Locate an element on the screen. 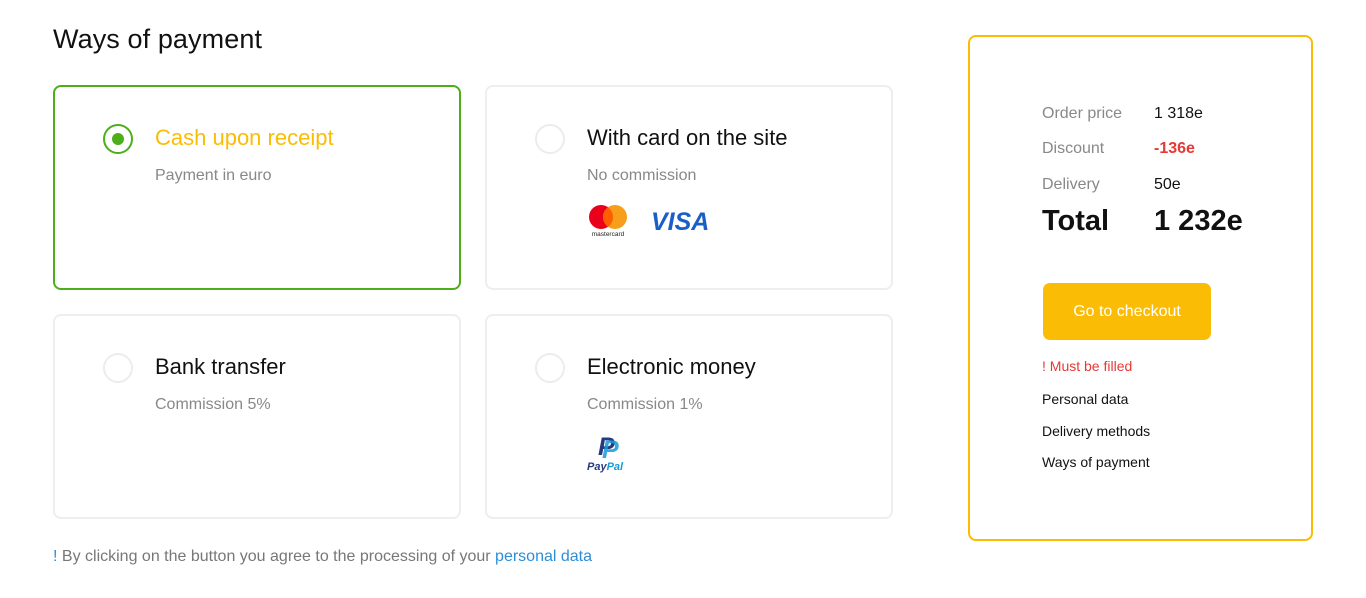 This screenshot has width=1366, height=598. go-to-checkout-button: Go to checkout is located at coordinates (1127, 311).